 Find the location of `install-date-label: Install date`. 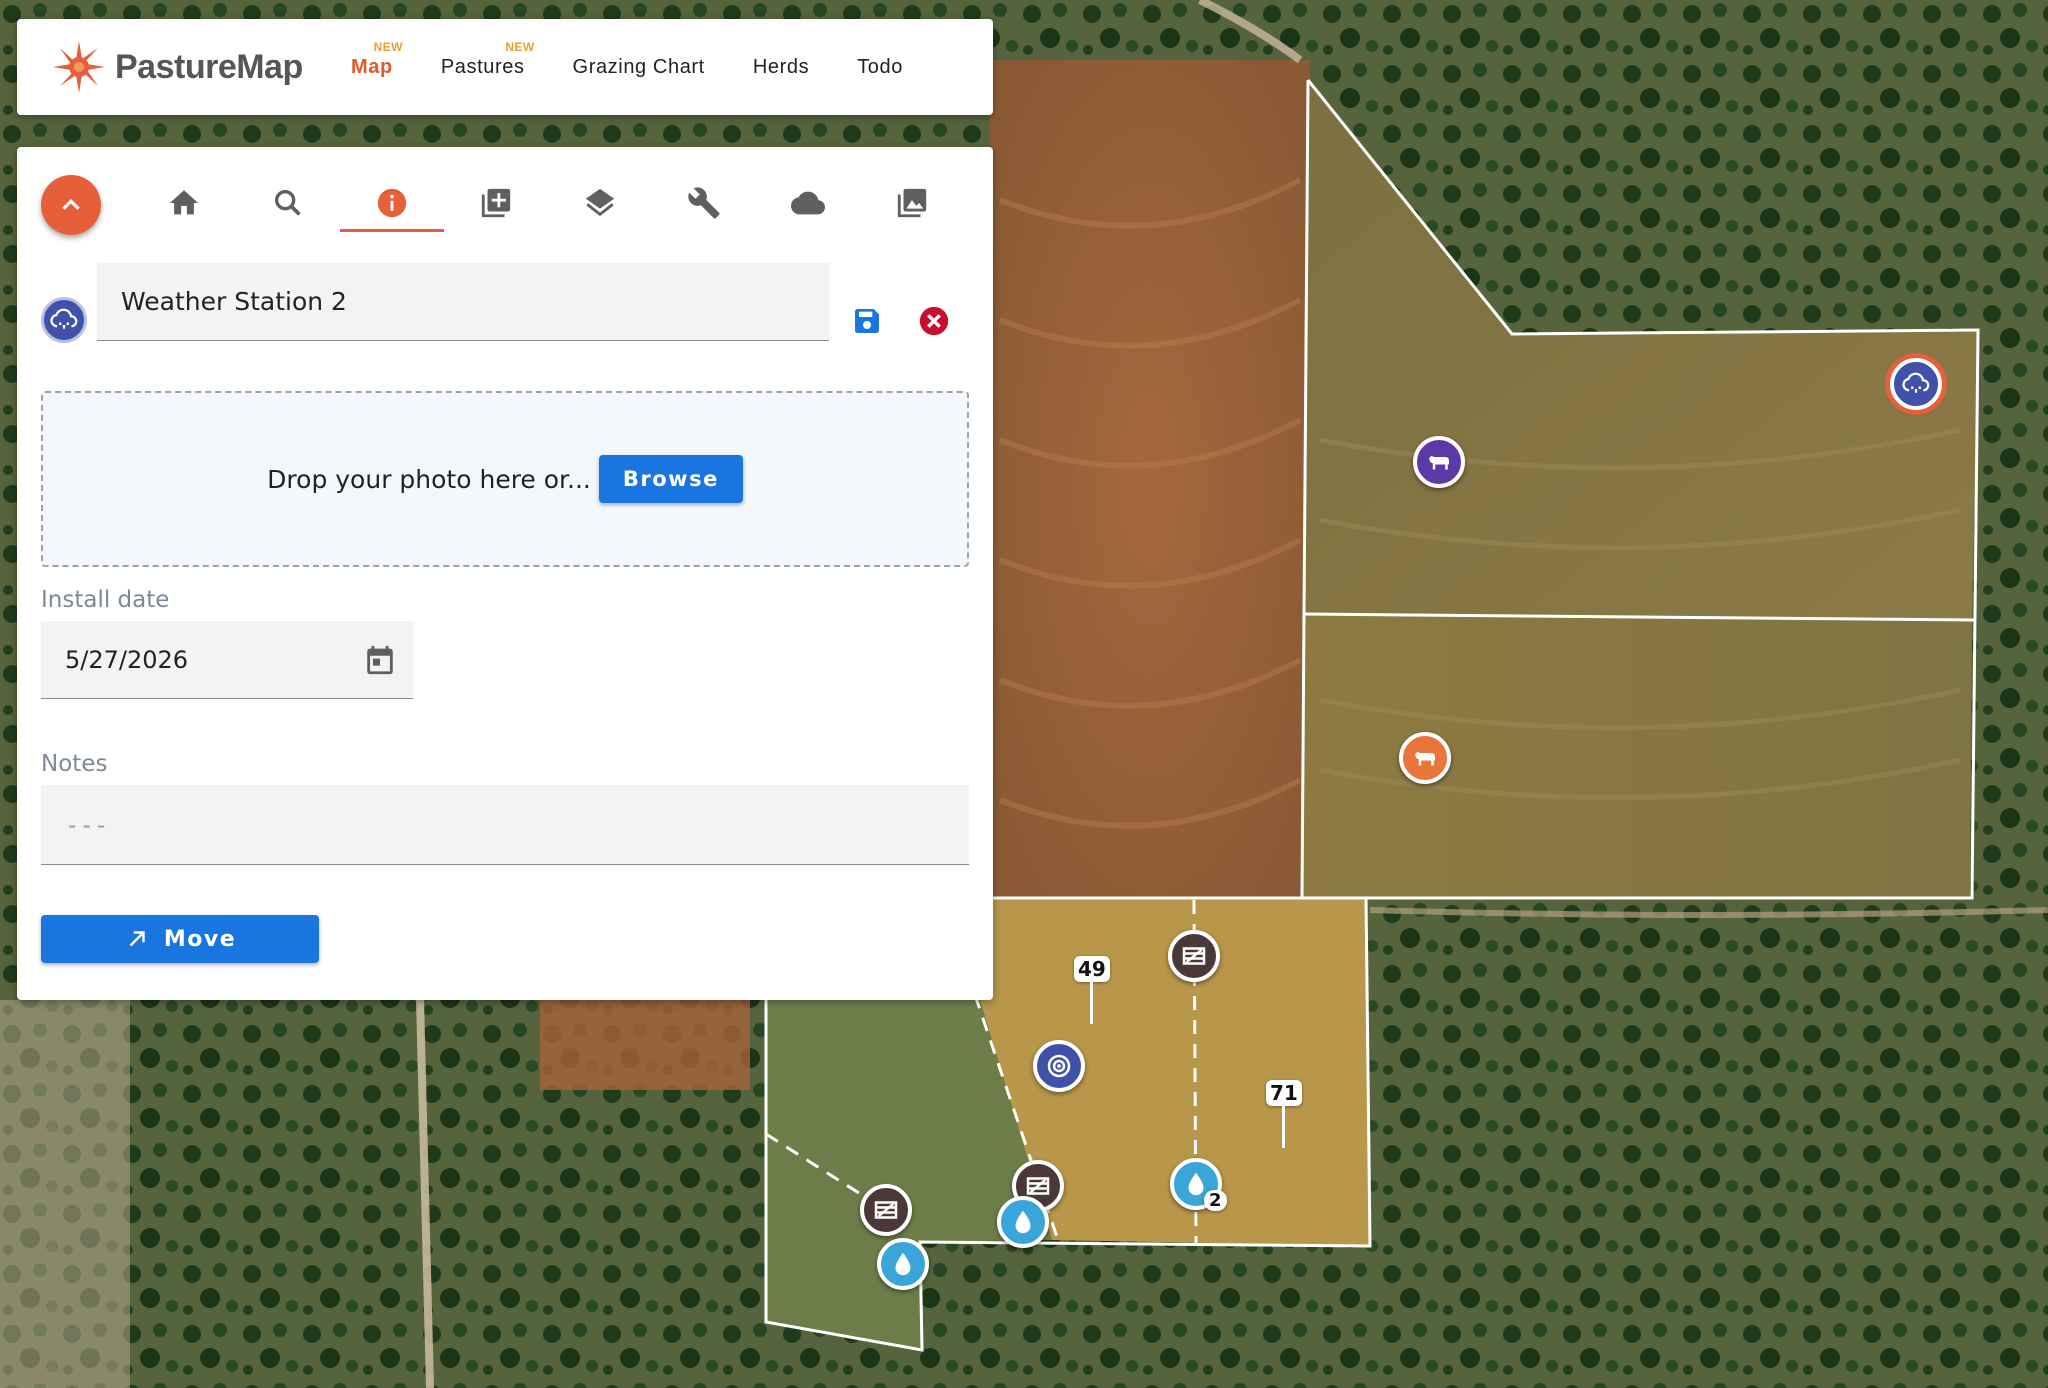

install-date-label: Install date is located at coordinates (105, 600).